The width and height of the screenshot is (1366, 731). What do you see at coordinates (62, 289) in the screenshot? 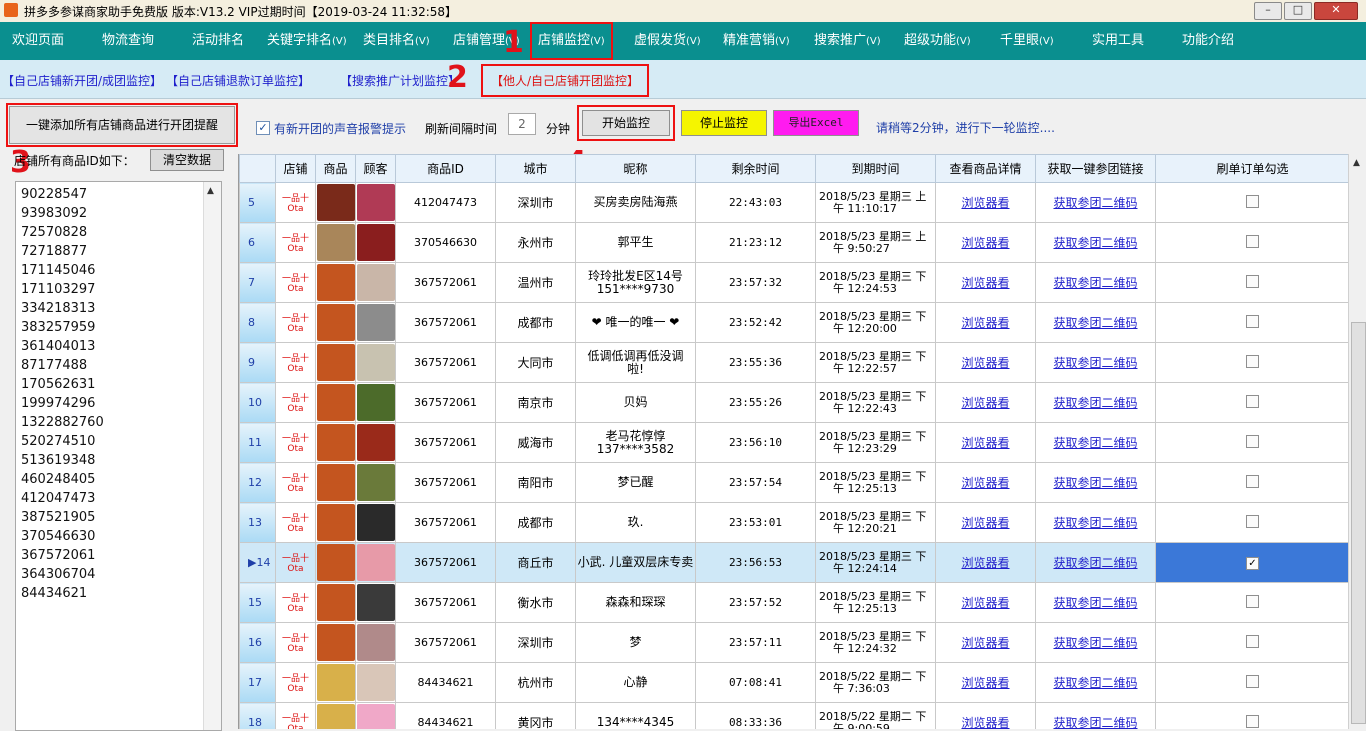
I see `list-item: 171103297` at bounding box center [62, 289].